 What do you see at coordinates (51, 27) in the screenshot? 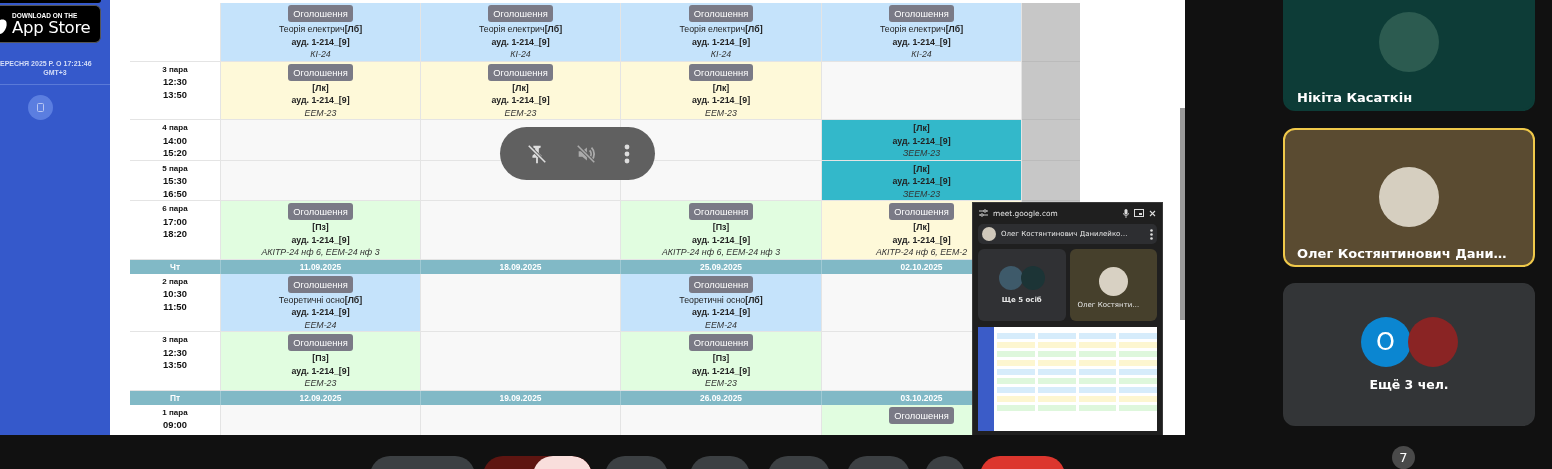
I see `badge-title: App Store` at bounding box center [51, 27].